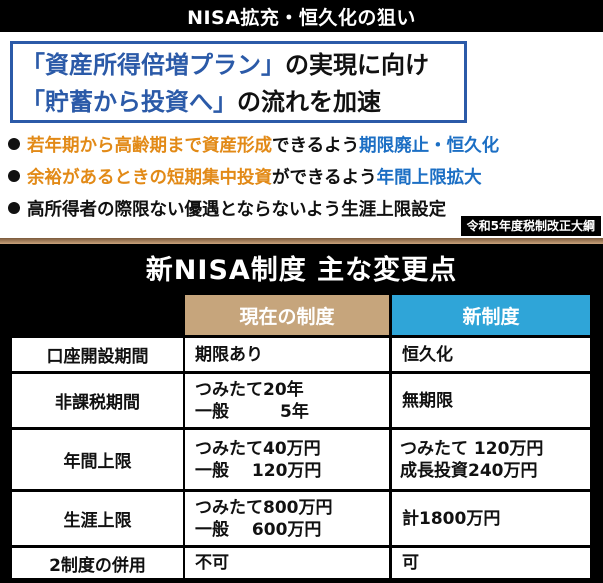 The width and height of the screenshot is (603, 583). Describe the element at coordinates (153, 65) in the screenshot. I see `goal-line-1-highlight: 「資産所得倍増プラン」` at that location.